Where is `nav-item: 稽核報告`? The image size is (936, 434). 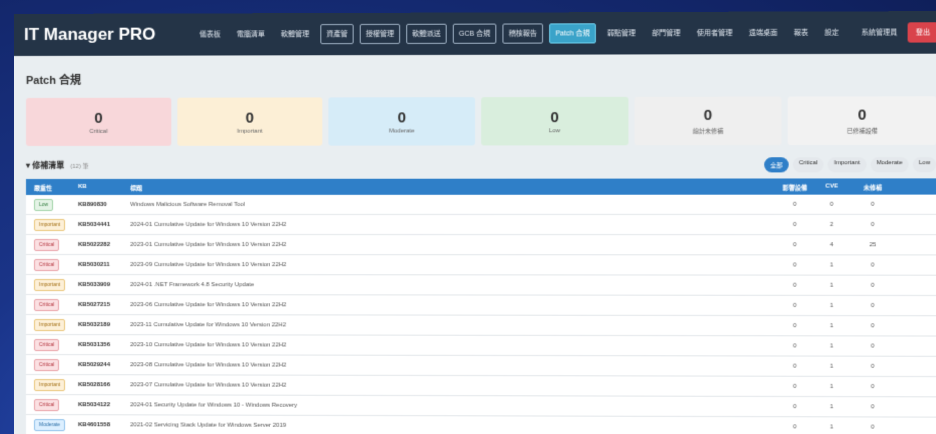
nav-item: 稽核報告 is located at coordinates (523, 33).